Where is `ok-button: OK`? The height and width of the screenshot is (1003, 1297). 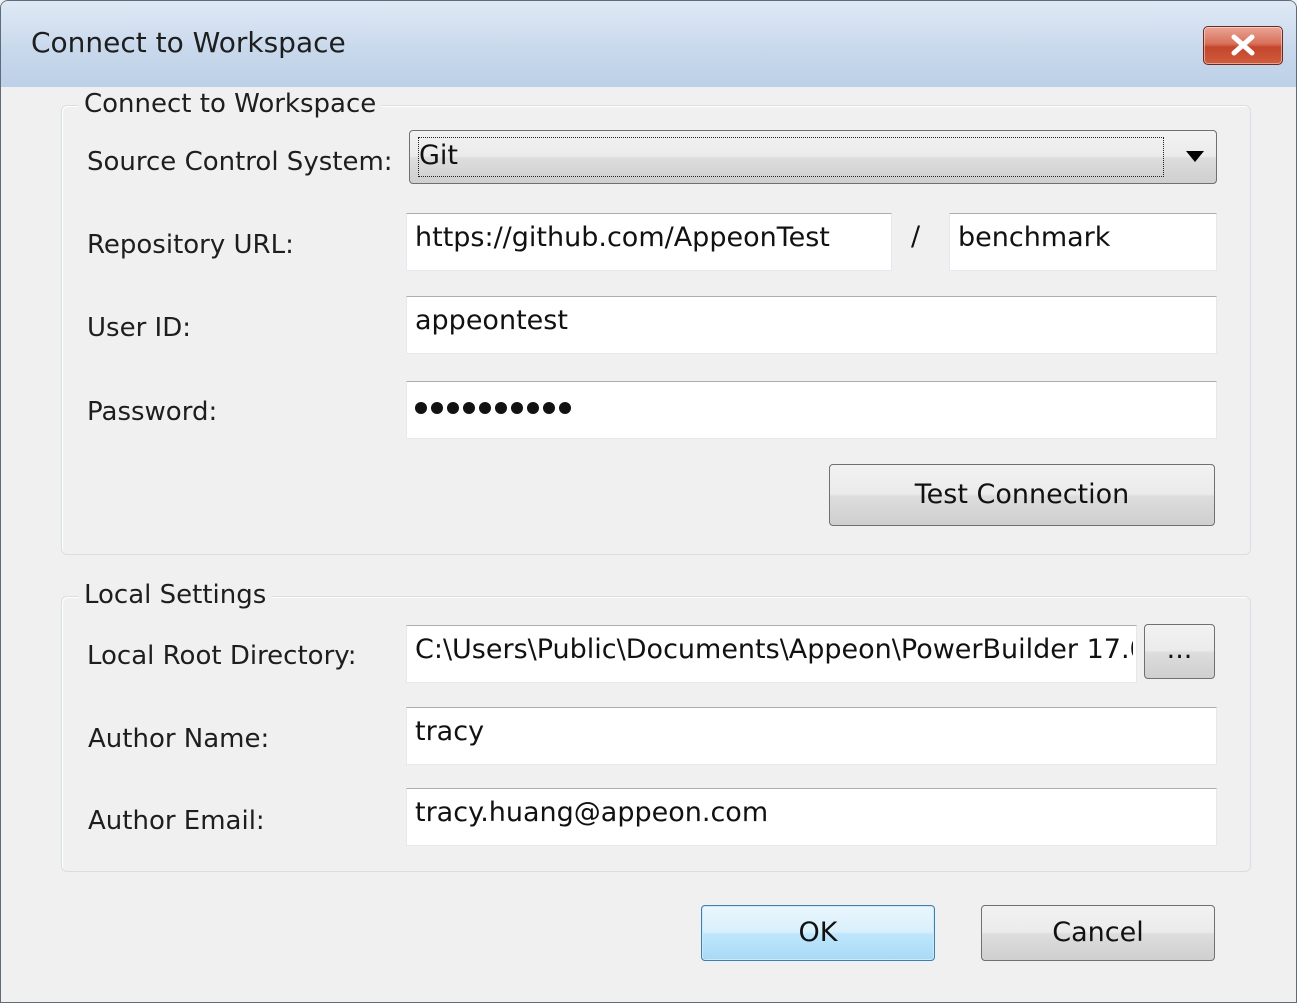
ok-button: OK is located at coordinates (818, 933).